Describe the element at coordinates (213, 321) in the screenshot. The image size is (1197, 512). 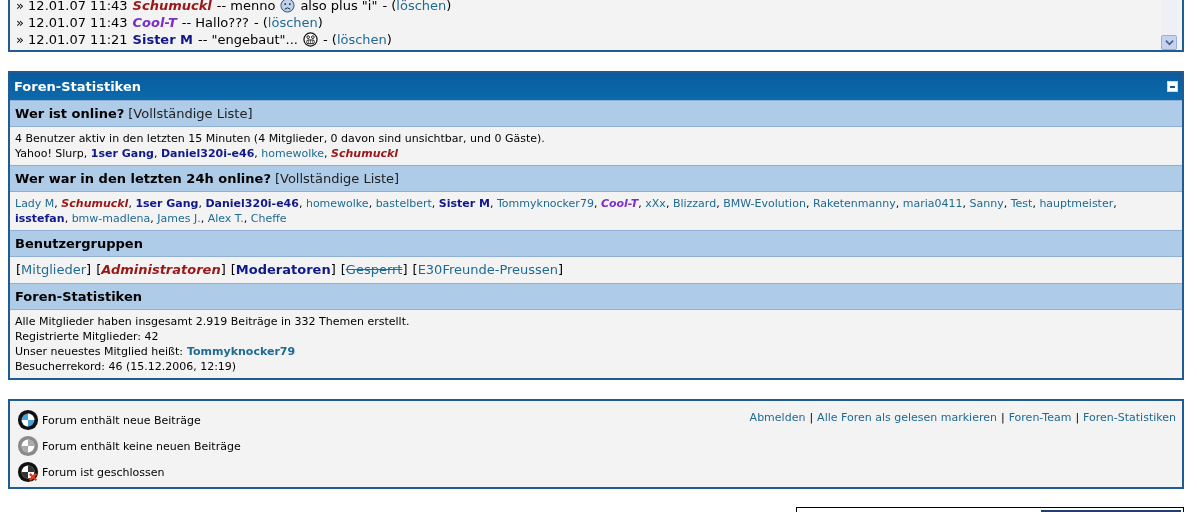
I see `stats-line: Alle Mitglieder haben insgesamt 2.919 Beiträge in 332 Themen erstellt.` at that location.